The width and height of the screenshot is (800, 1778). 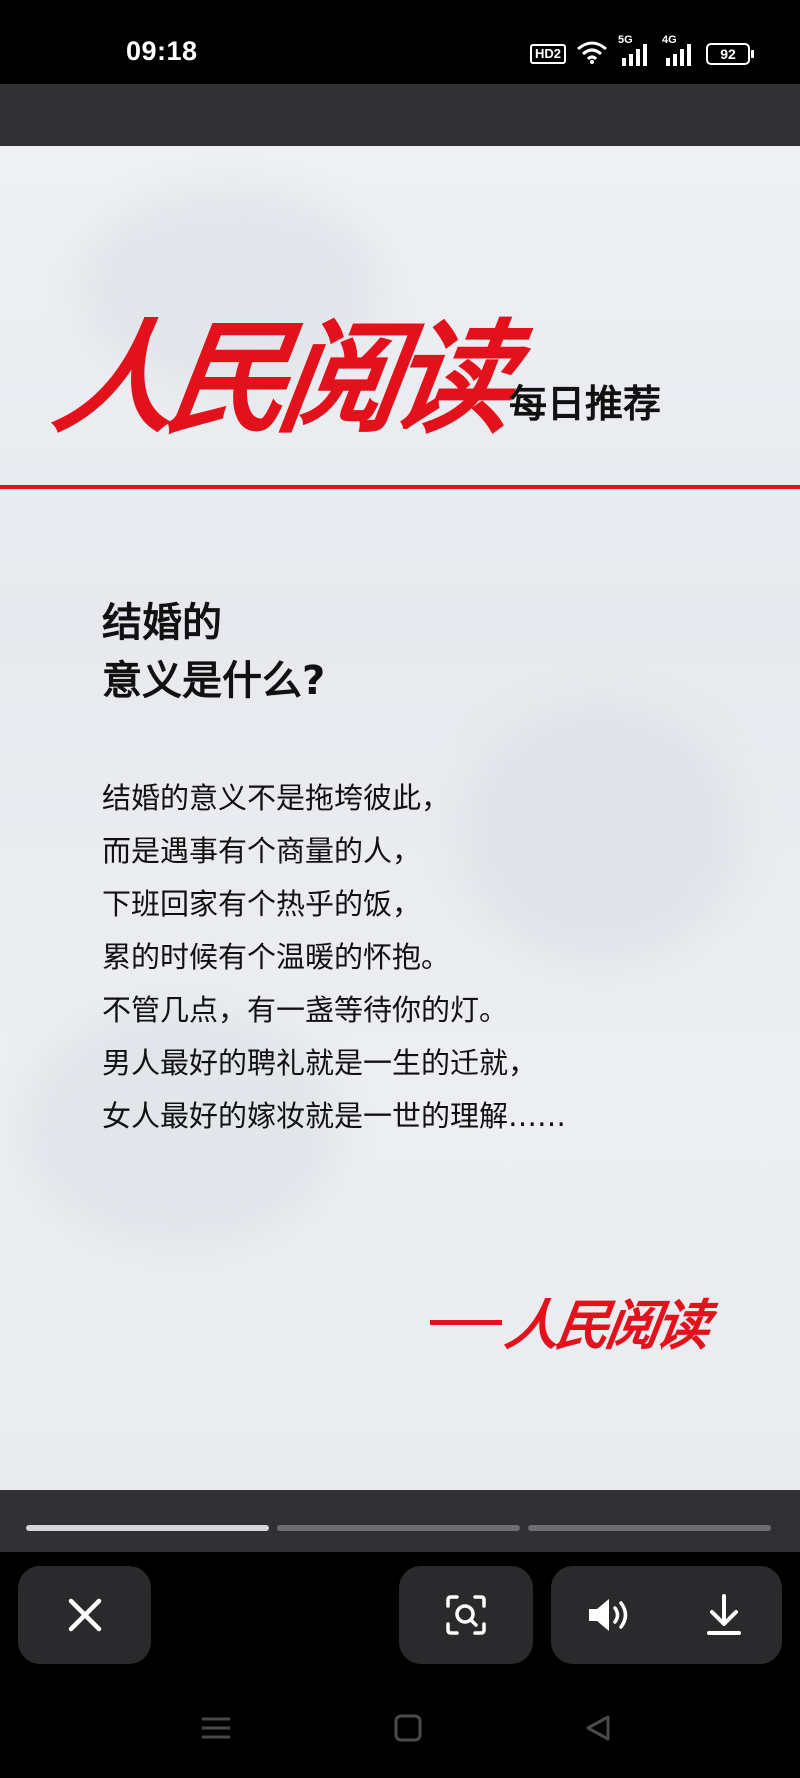 I want to click on poem-line: 而是遇事有个商量的人，, so click(x=262, y=851).